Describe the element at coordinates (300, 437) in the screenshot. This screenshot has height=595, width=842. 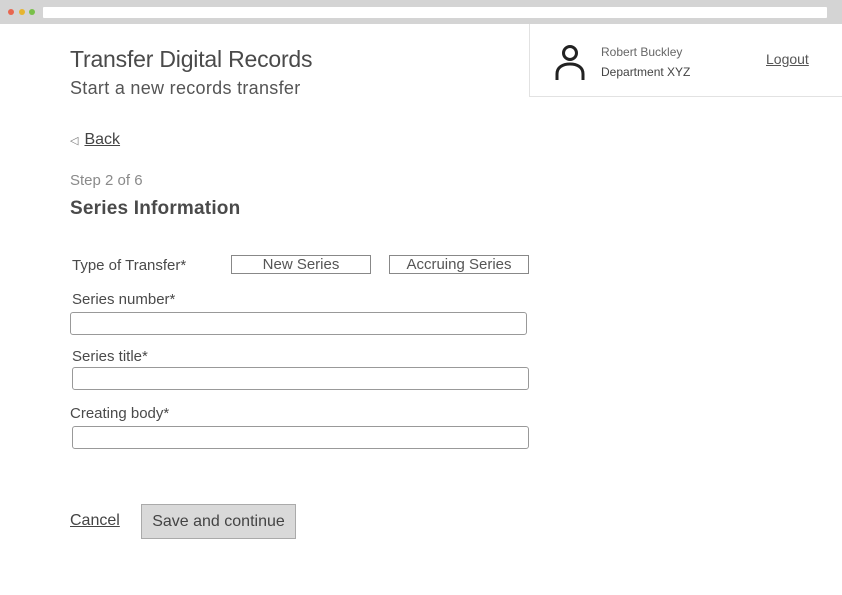
I see `creating-body-input` at that location.